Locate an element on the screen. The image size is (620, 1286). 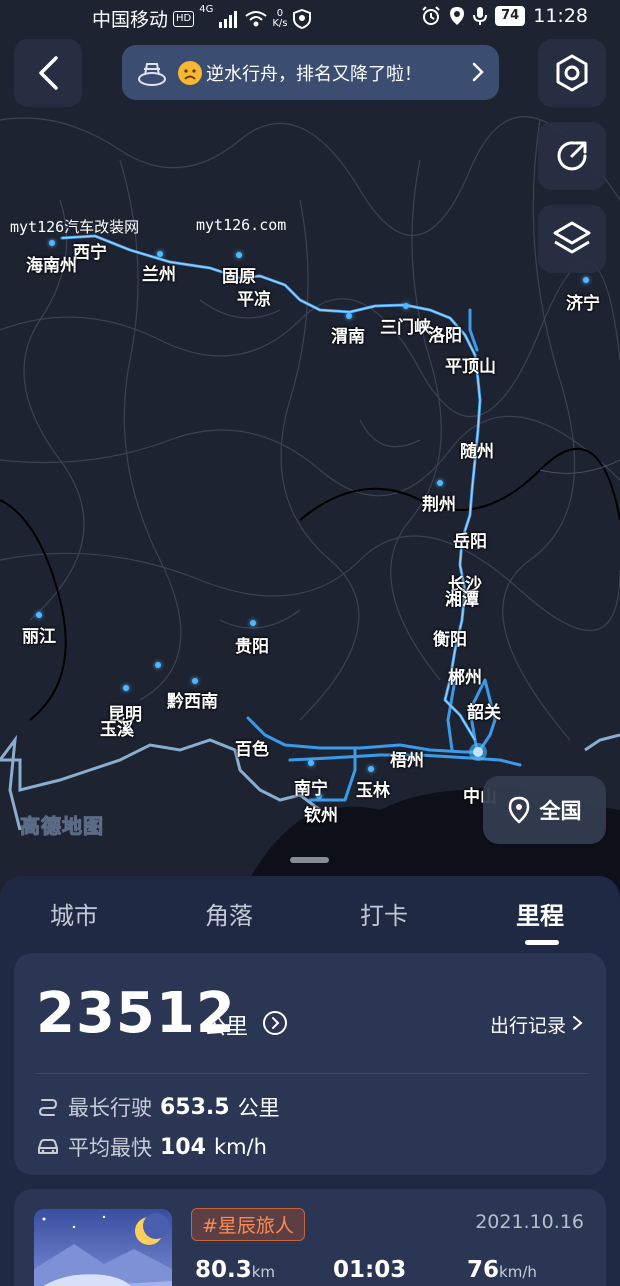
layers-icon is located at coordinates (572, 237).